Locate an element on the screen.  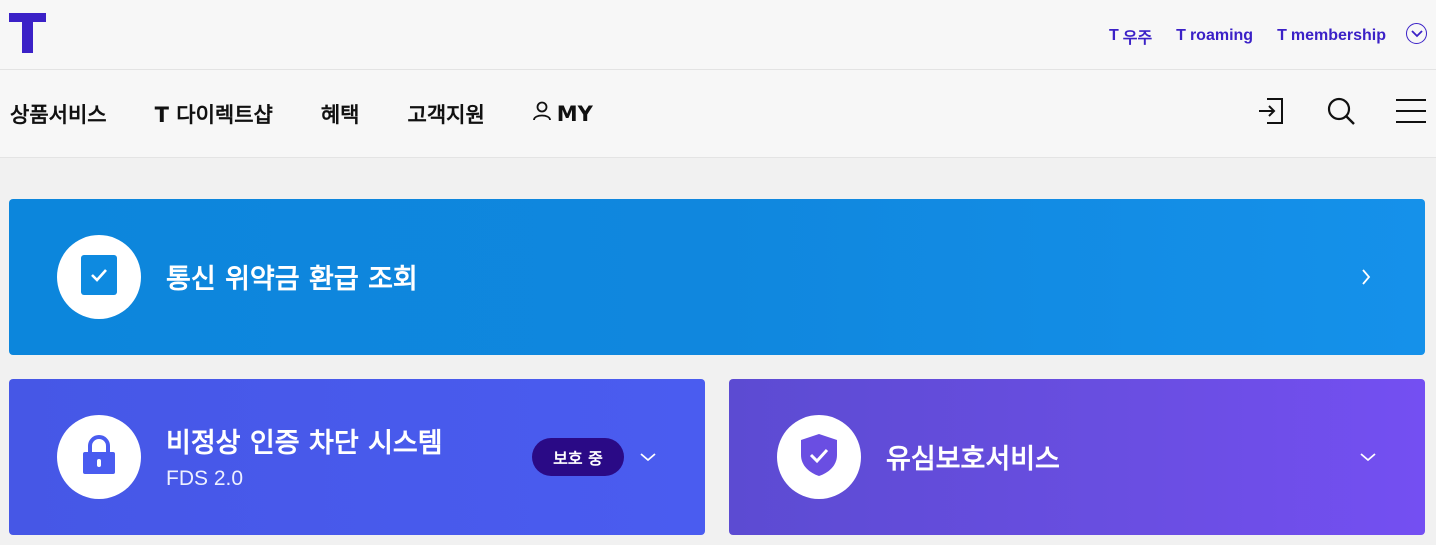
lock-icon is located at coordinates (99, 457).